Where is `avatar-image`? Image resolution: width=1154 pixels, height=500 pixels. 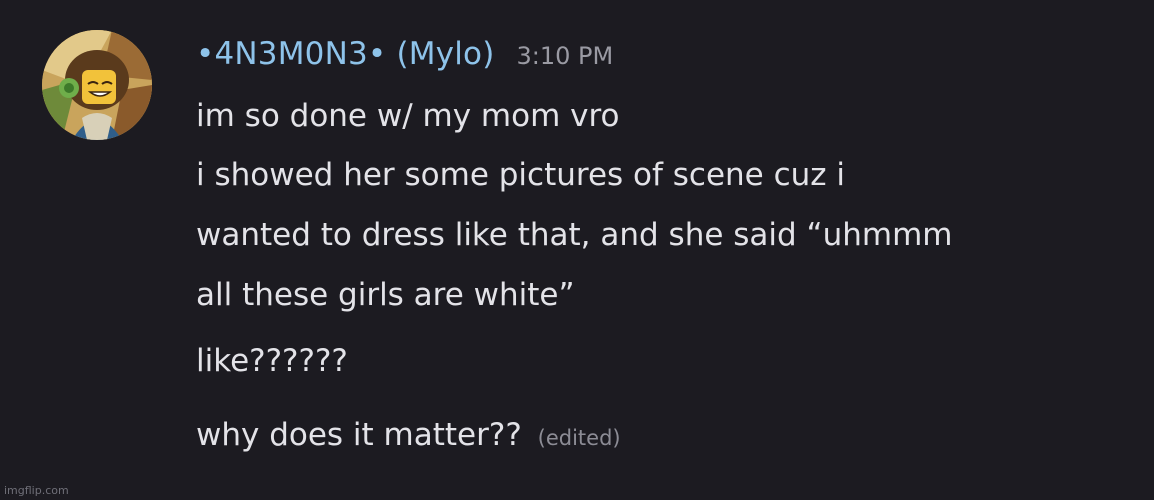 avatar-image is located at coordinates (97, 85).